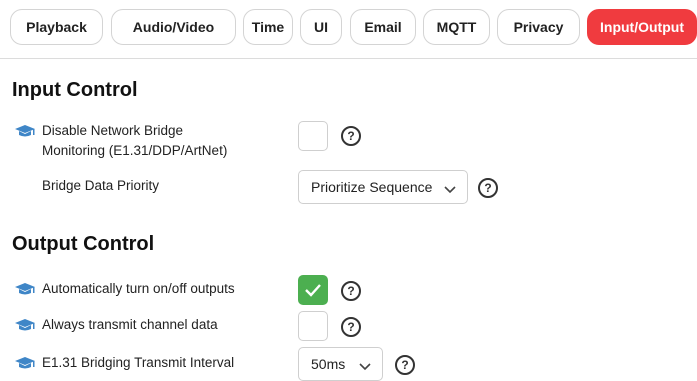  I want to click on checkmark-icon, so click(313, 290).